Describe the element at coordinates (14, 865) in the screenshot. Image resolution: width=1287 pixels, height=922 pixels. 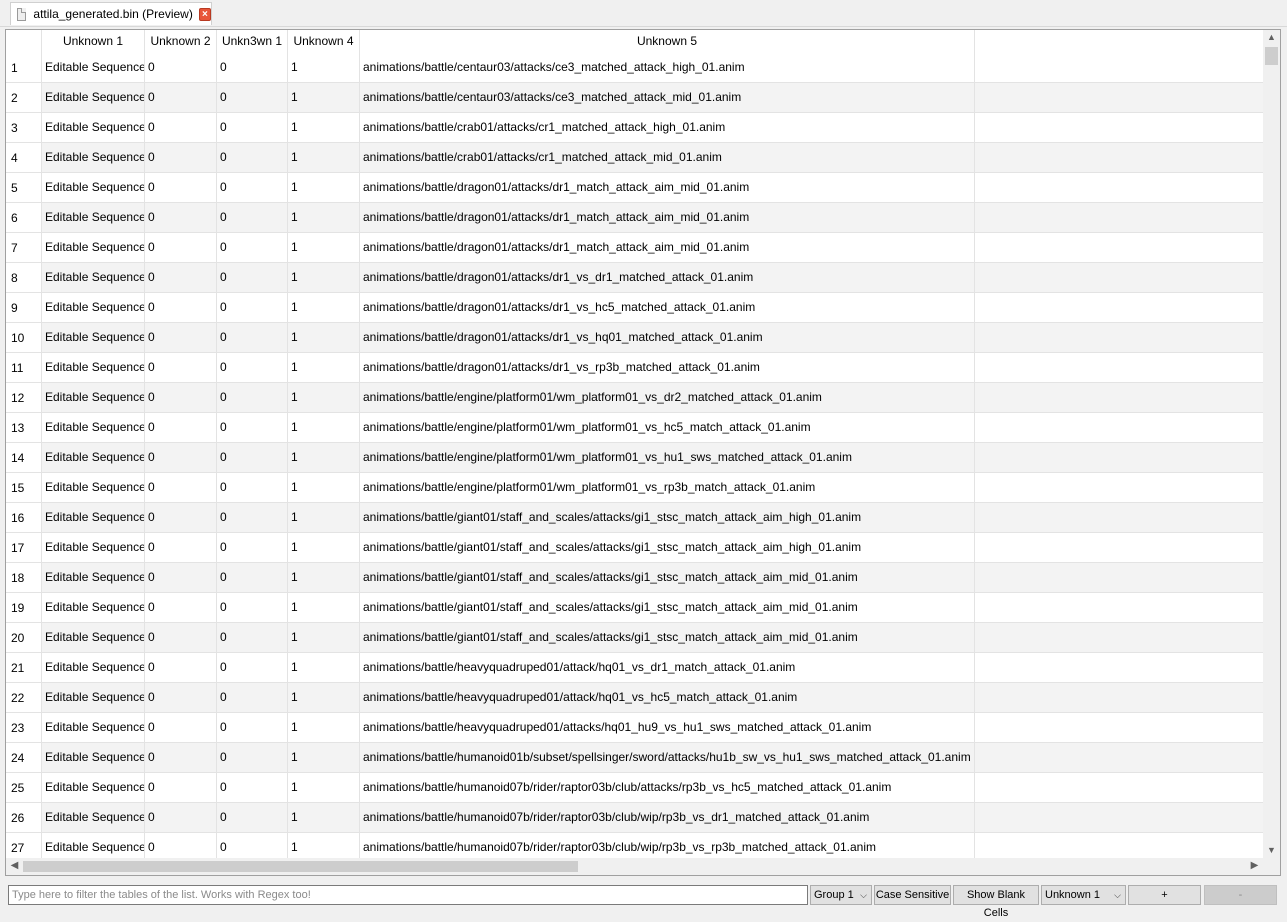
I see `scroll-left-icon: ◀` at that location.